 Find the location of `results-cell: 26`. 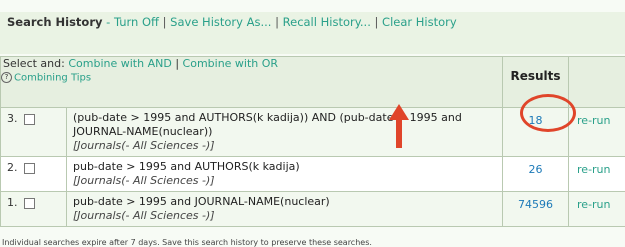

results-cell: 26 is located at coordinates (536, 174).